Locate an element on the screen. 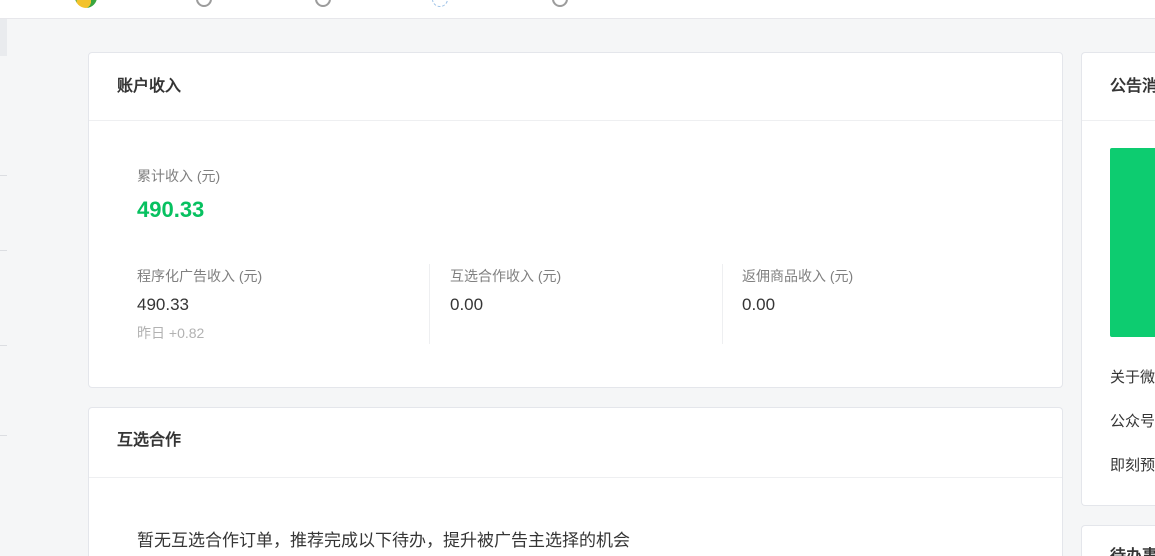 Image resolution: width=1155 pixels, height=556 pixels. mutual-selection-income-label: 互选合作收入 (元) is located at coordinates (506, 276).